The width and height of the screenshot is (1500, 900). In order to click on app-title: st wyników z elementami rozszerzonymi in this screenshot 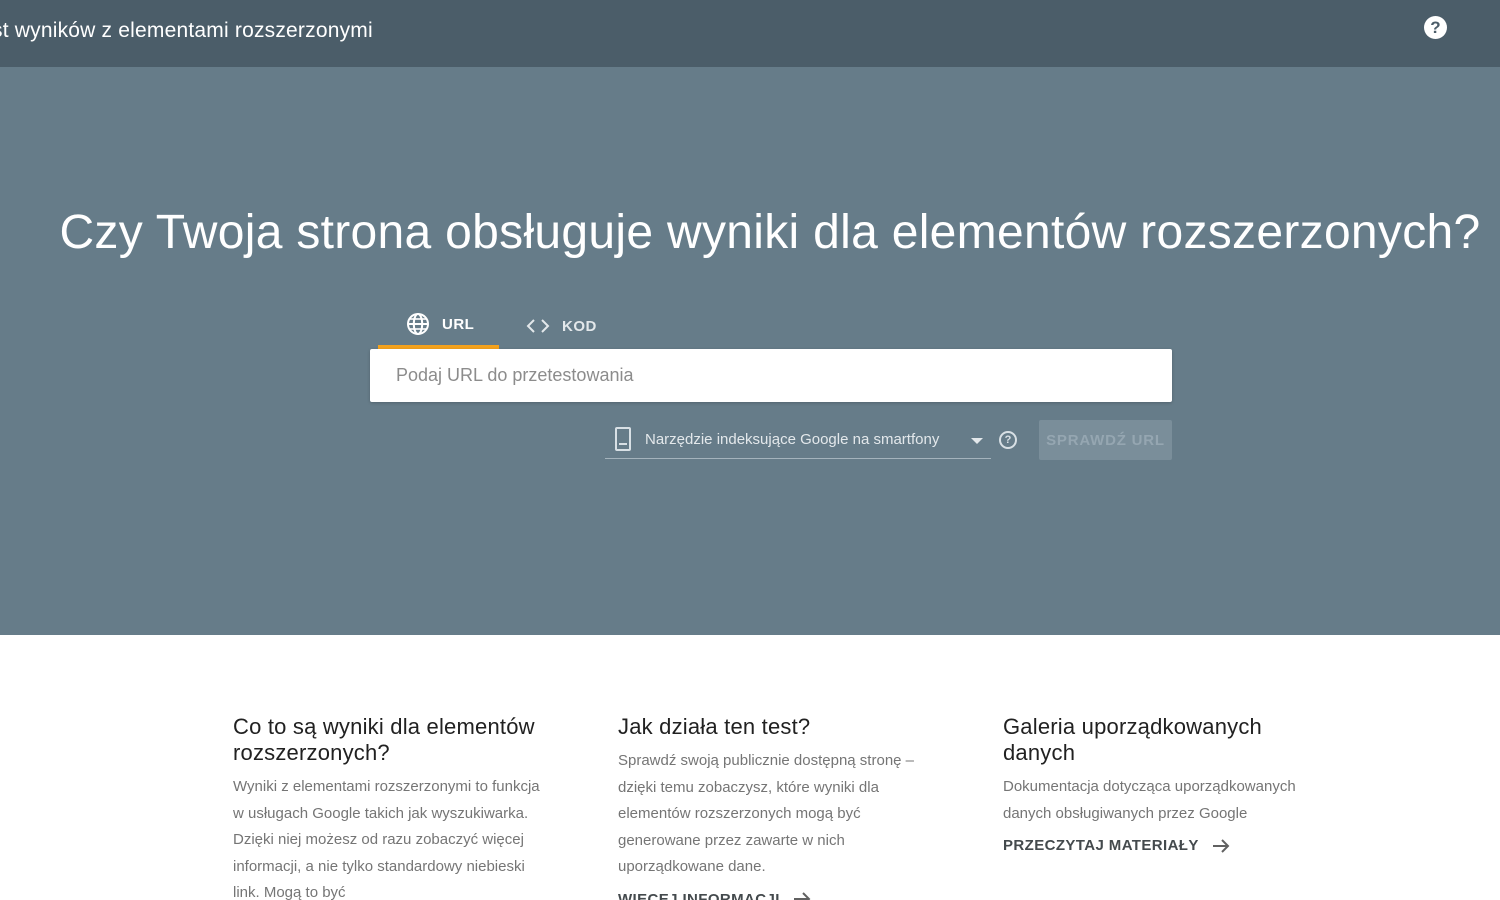, I will do `click(186, 30)`.